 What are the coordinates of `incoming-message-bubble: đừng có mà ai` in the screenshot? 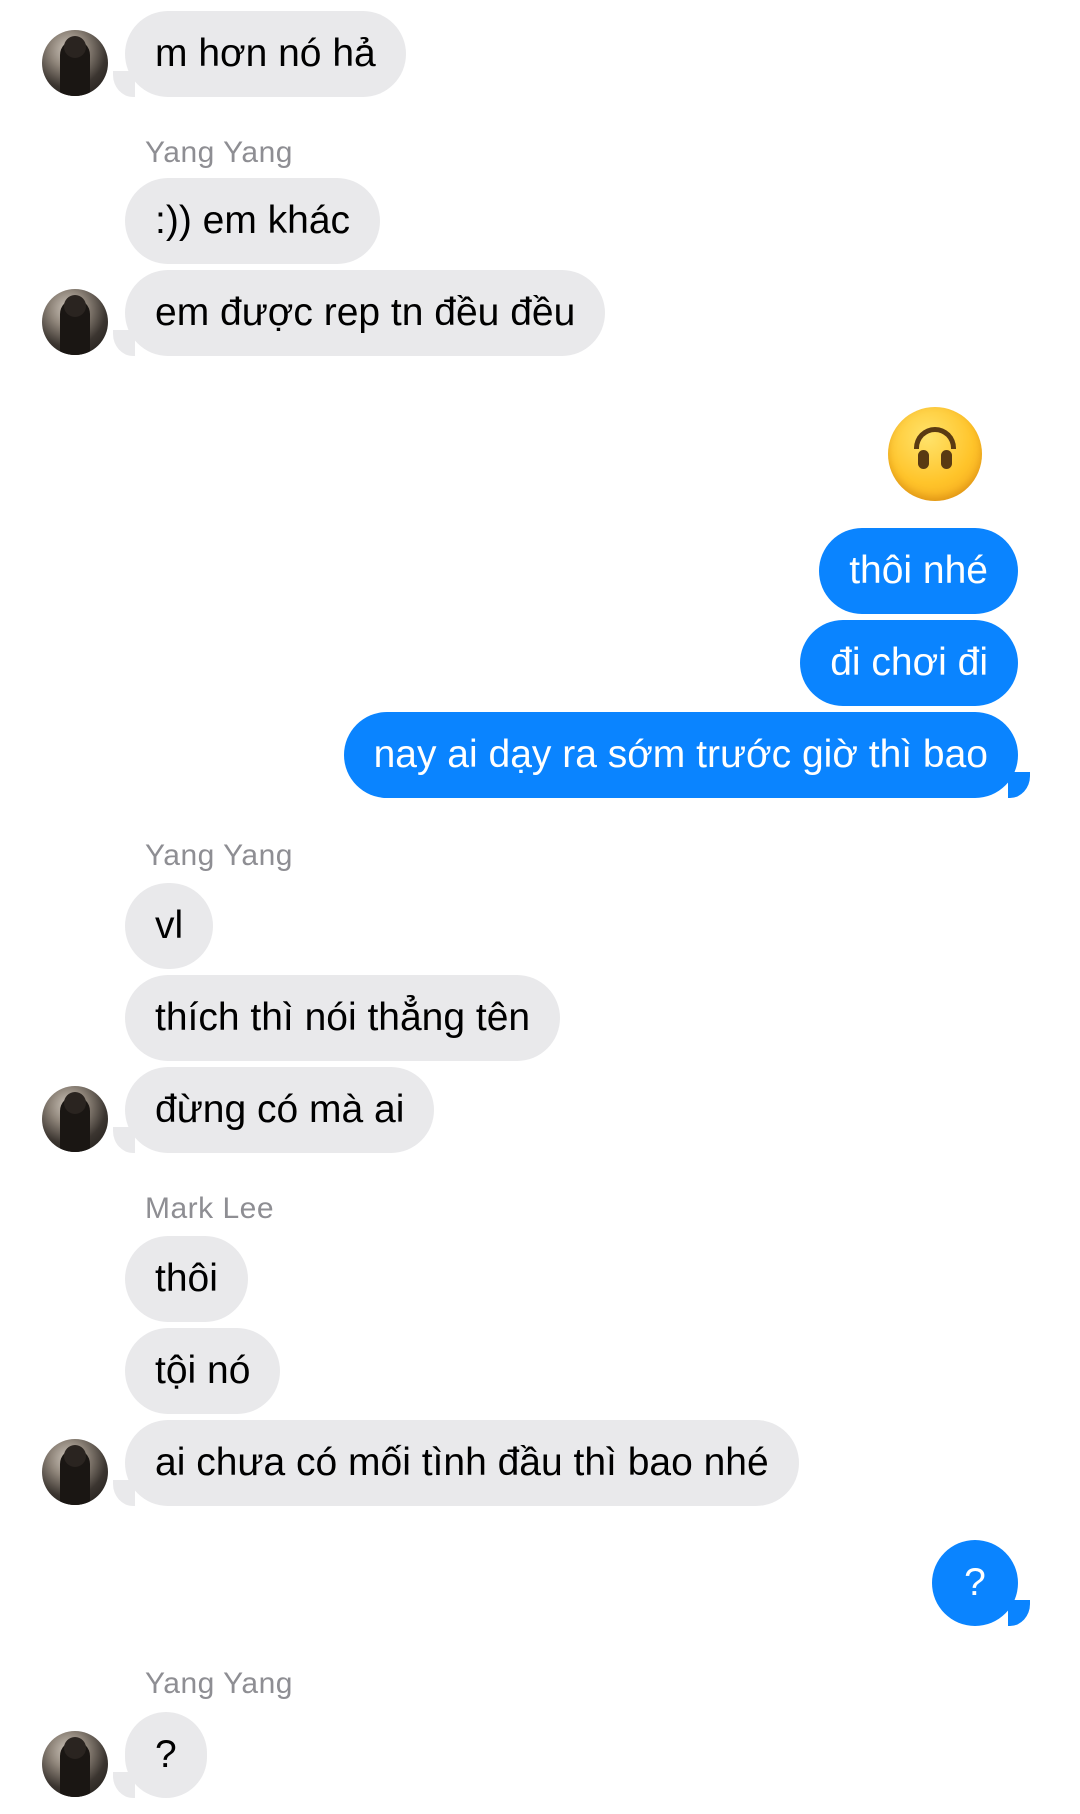 It's located at (280, 1110).